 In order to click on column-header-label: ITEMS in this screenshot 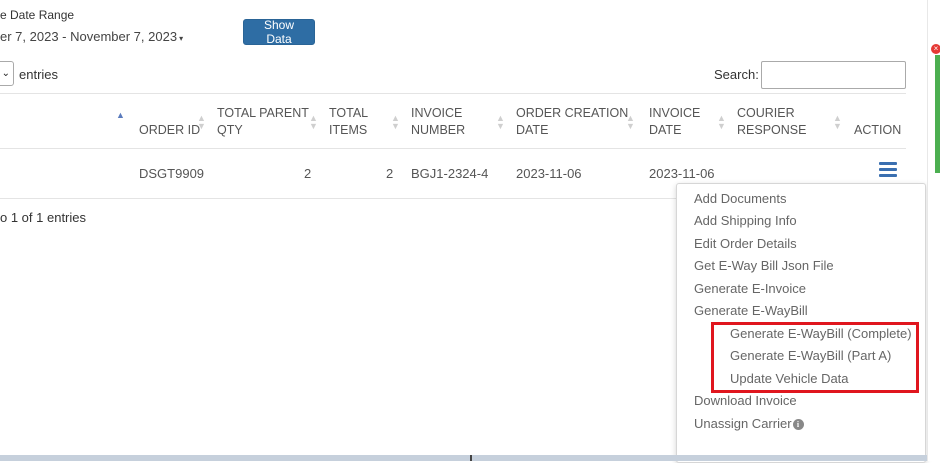, I will do `click(348, 130)`.